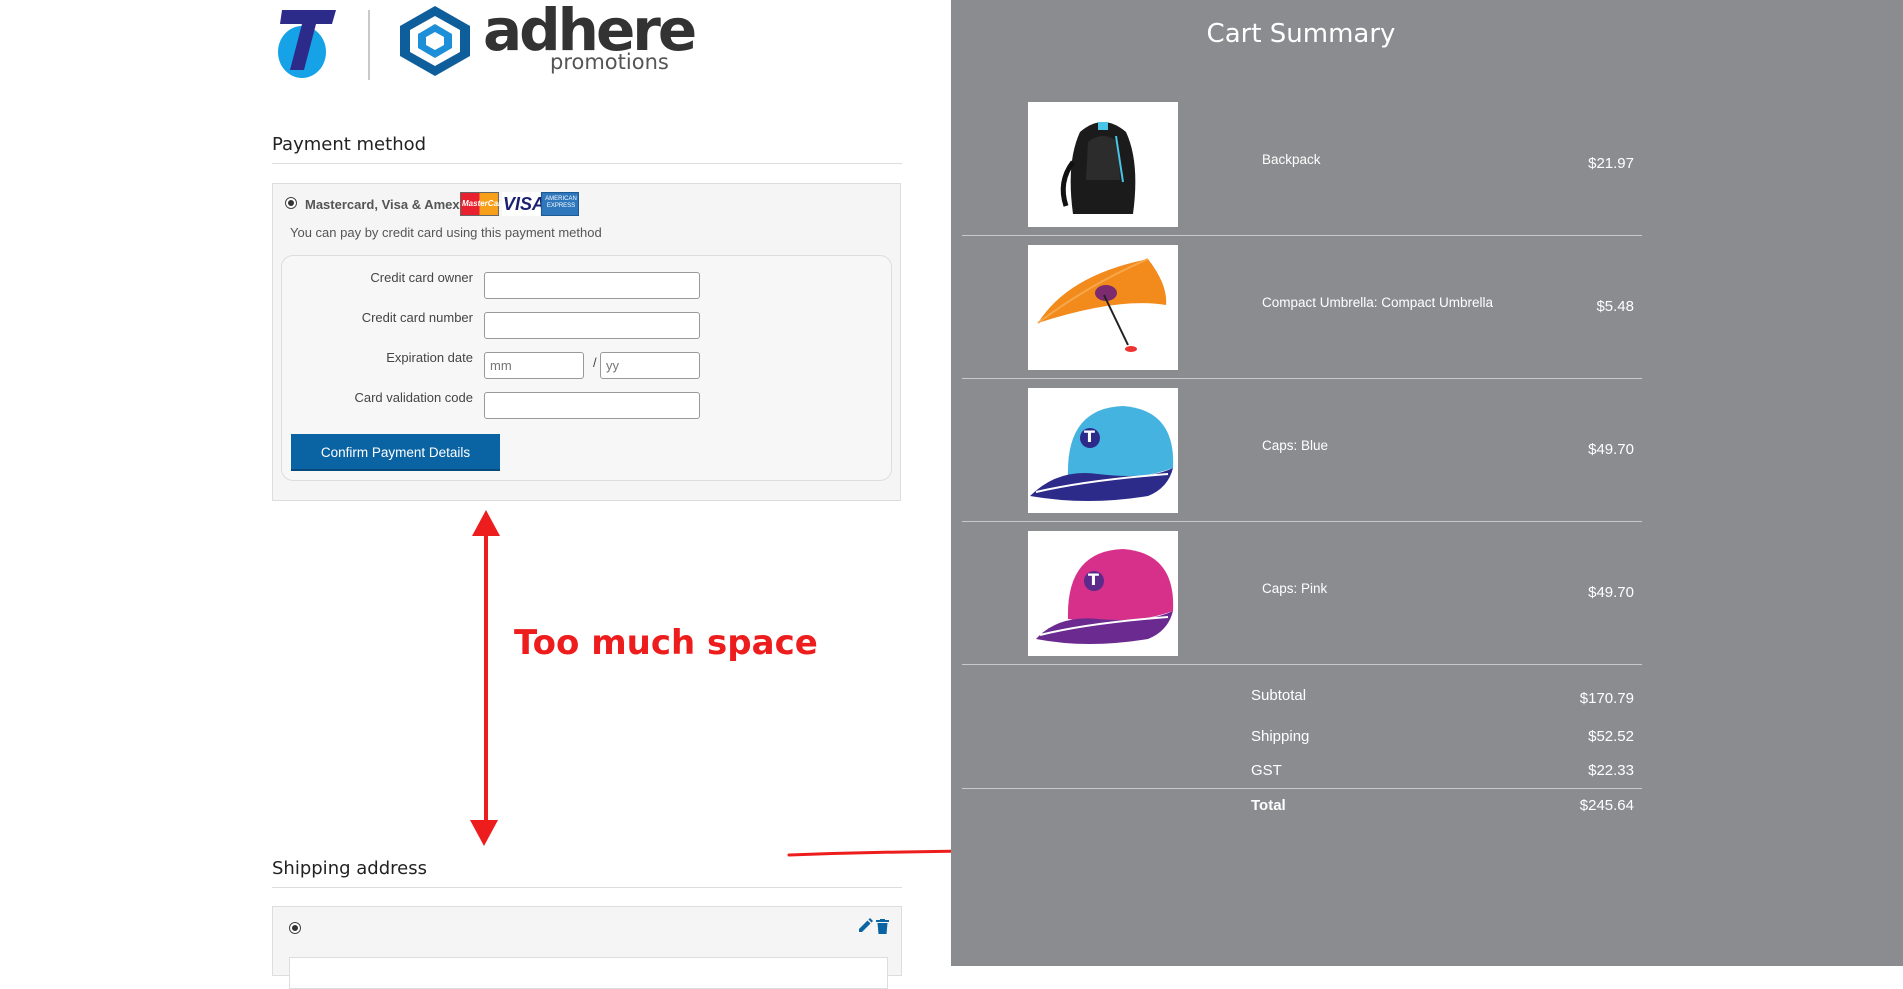  I want to click on double-arrow-annotation, so click(485, 678).